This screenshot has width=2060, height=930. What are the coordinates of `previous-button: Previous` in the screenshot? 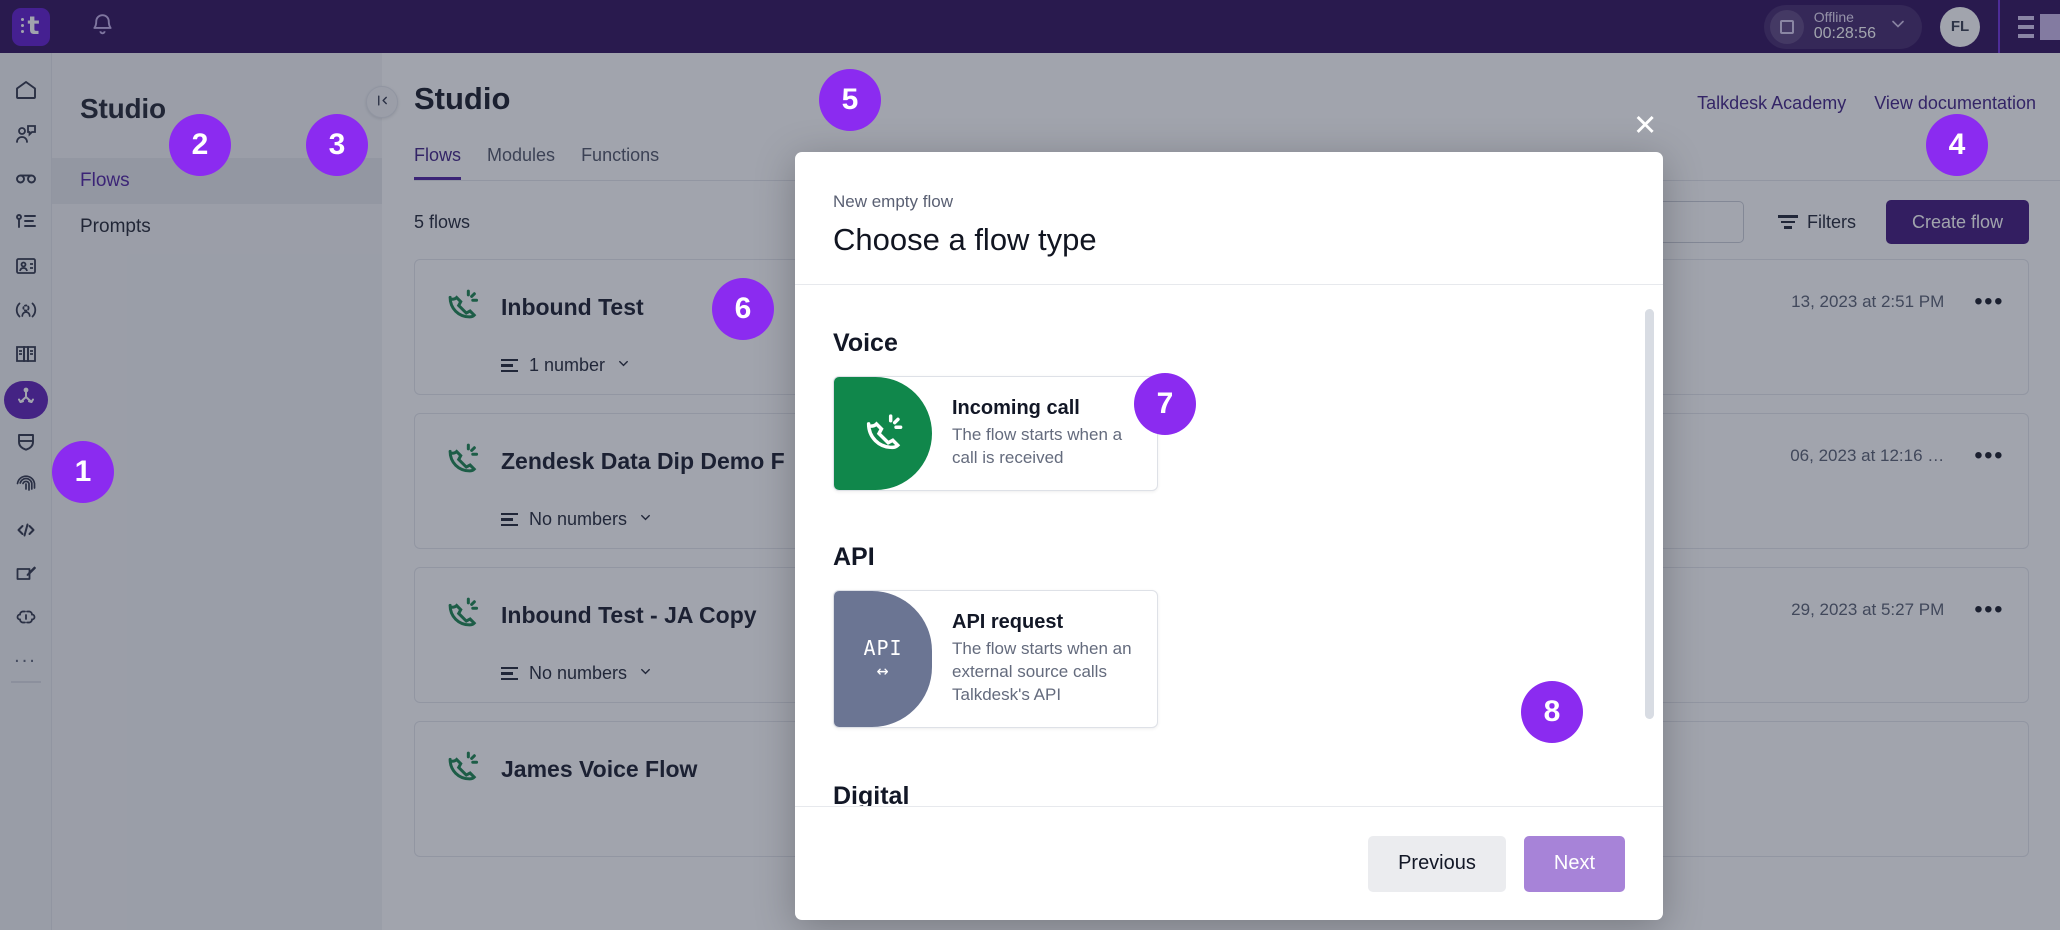 It's located at (1437, 863).